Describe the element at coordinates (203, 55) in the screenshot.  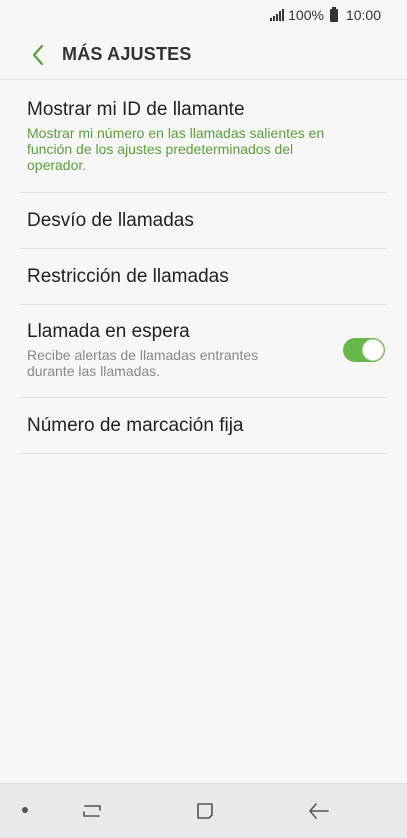
I see `app-bar: MÁS AJUSTES` at that location.